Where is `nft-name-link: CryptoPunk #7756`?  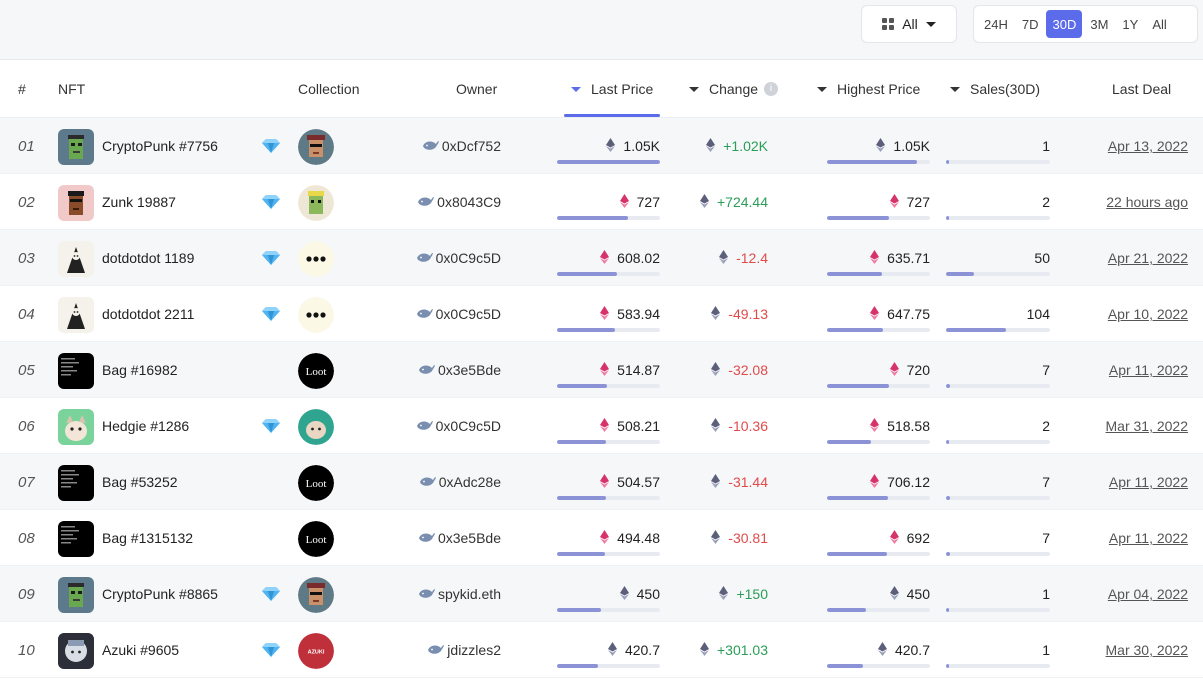
nft-name-link: CryptoPunk #7756 is located at coordinates (160, 146).